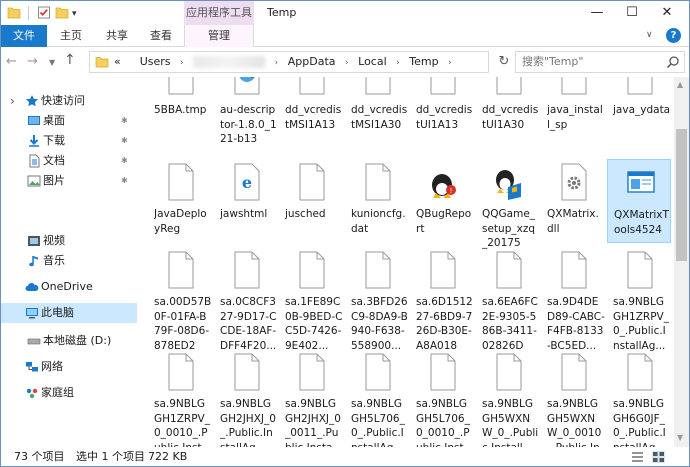 Image resolution: width=690 pixels, height=467 pixels. Describe the element at coordinates (311, 116) in the screenshot. I see `file-item: dd_vcredistMSI1A13` at that location.